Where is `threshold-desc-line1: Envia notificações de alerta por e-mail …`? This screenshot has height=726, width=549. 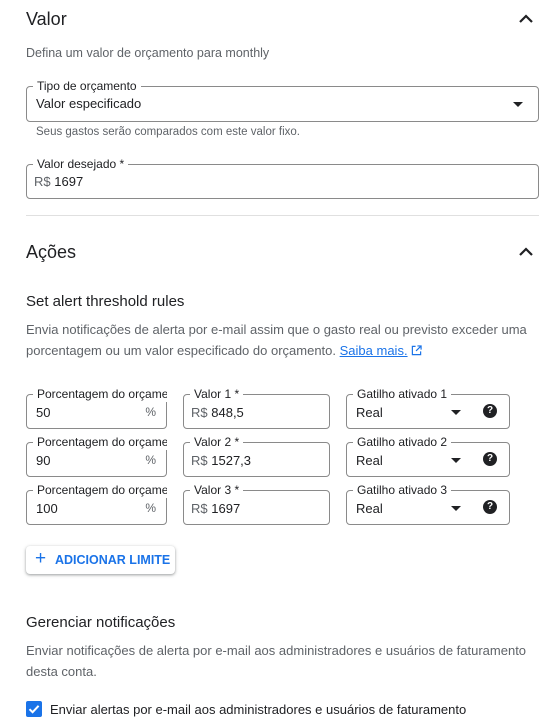 threshold-desc-line1: Envia notificações de alerta por e-mail … is located at coordinates (276, 329).